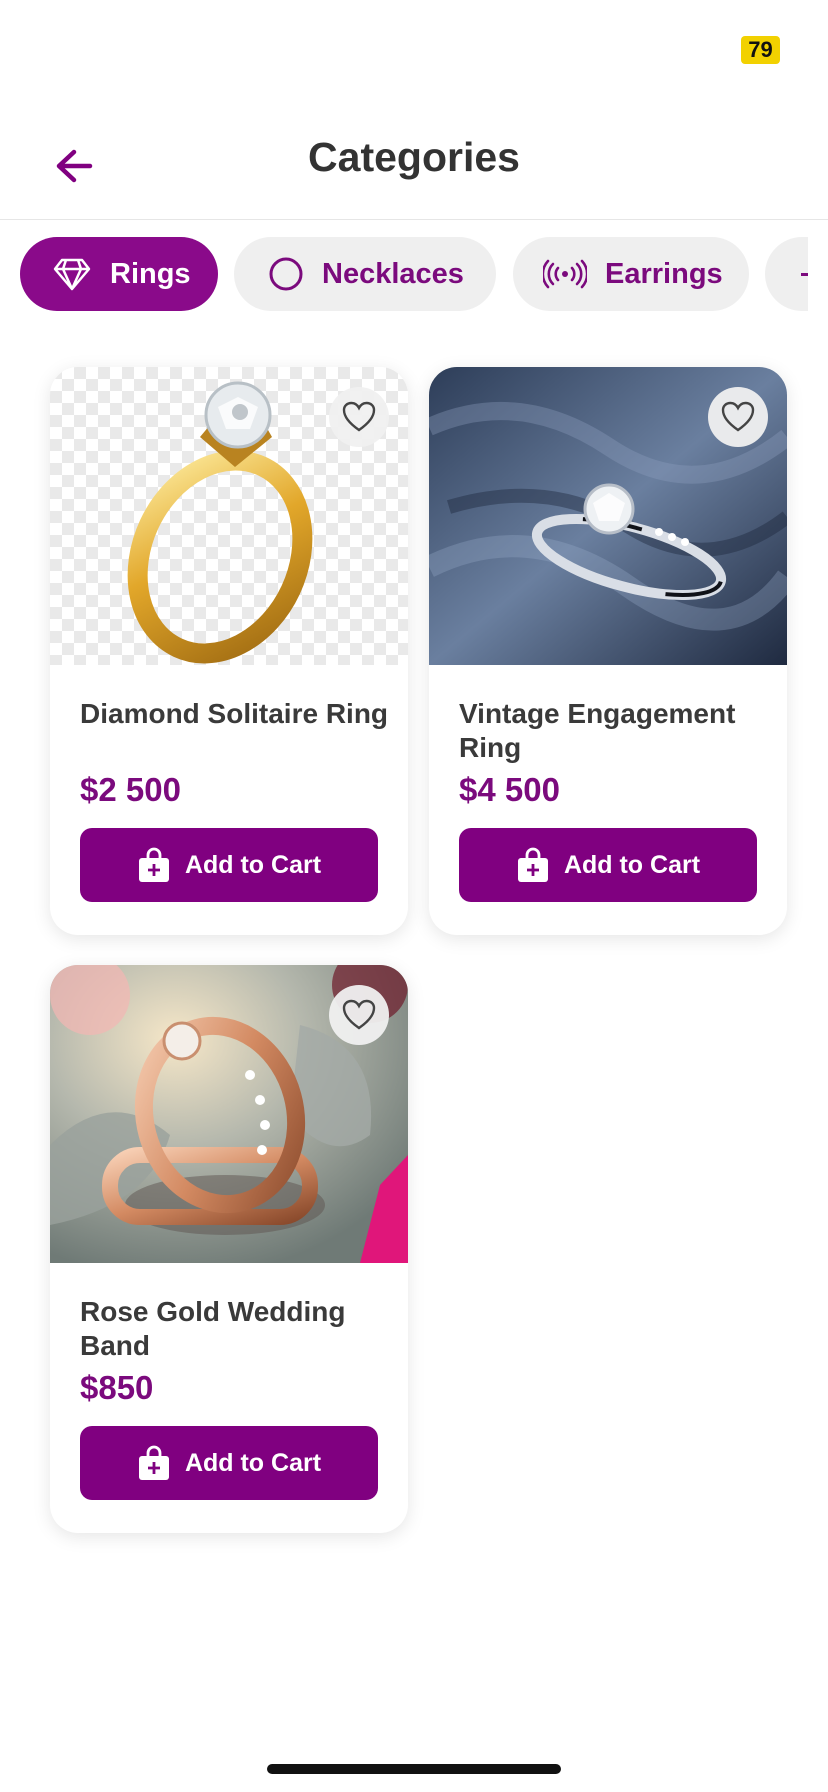 The width and height of the screenshot is (828, 1792). I want to click on home-indicator, so click(414, 1769).